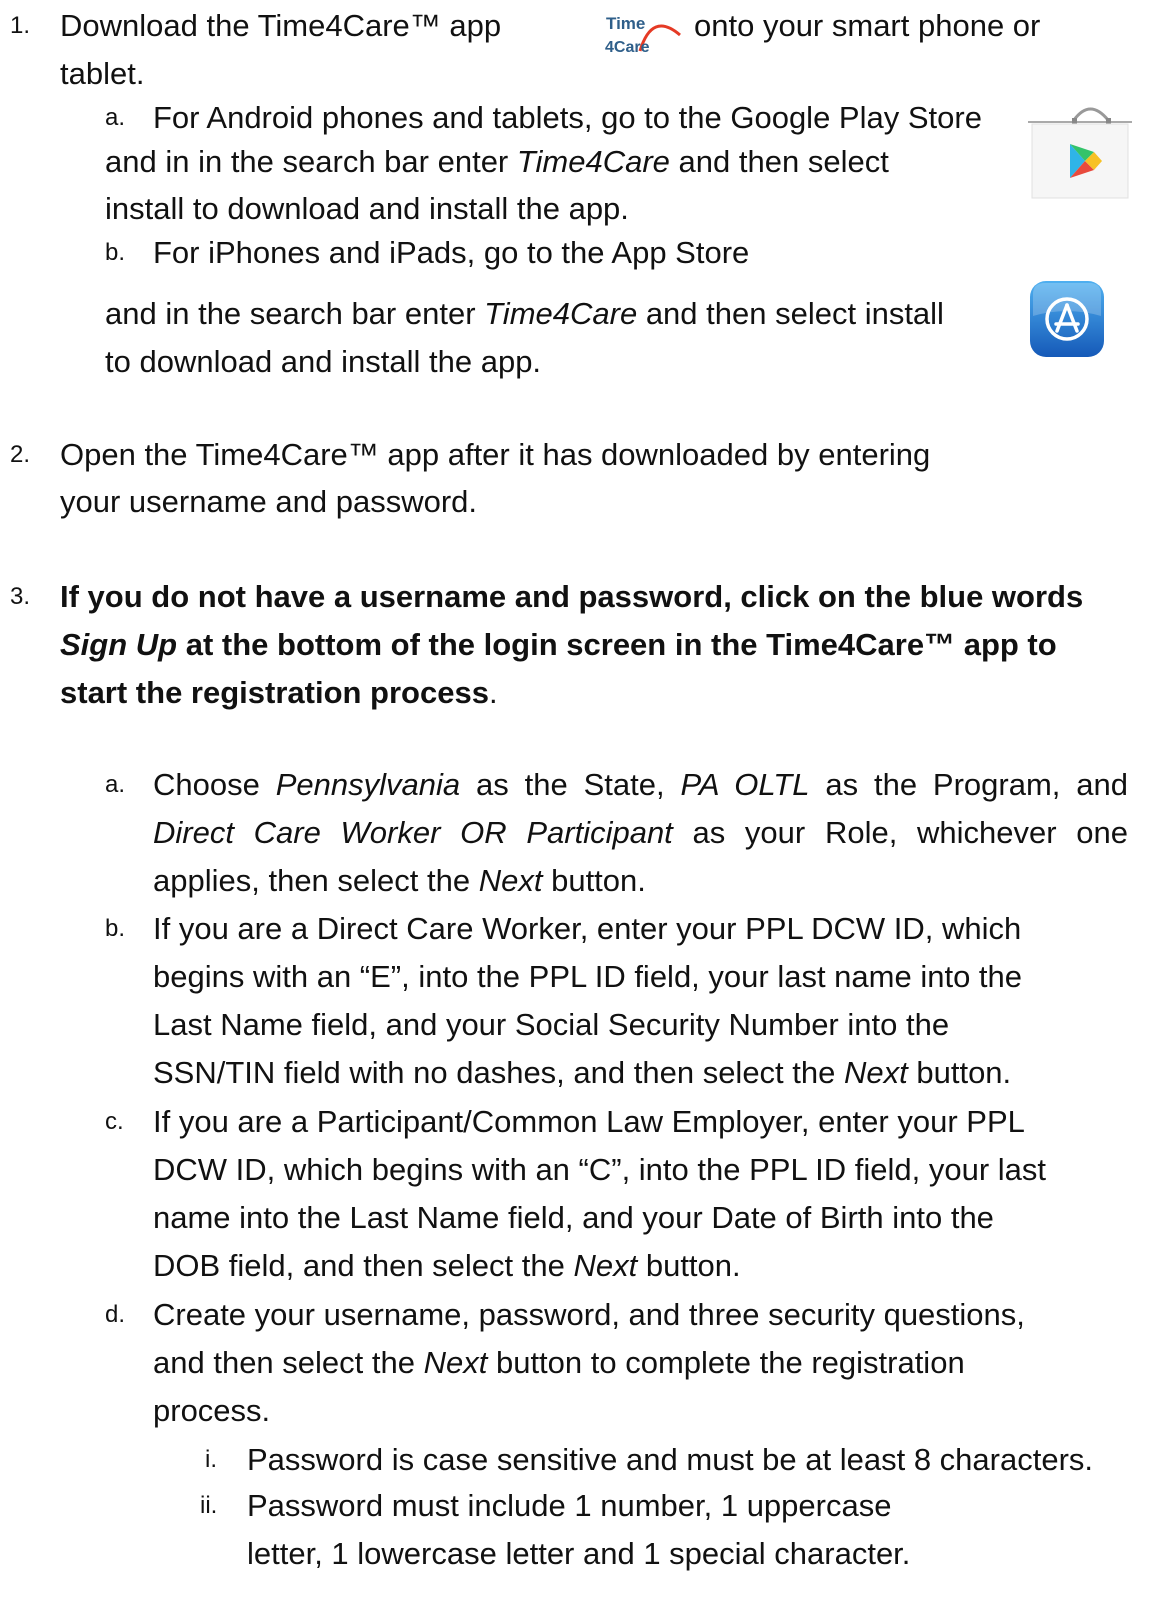 The width and height of the screenshot is (1157, 1598). What do you see at coordinates (114, 1121) in the screenshot?
I see `item-3c-marker: c.` at bounding box center [114, 1121].